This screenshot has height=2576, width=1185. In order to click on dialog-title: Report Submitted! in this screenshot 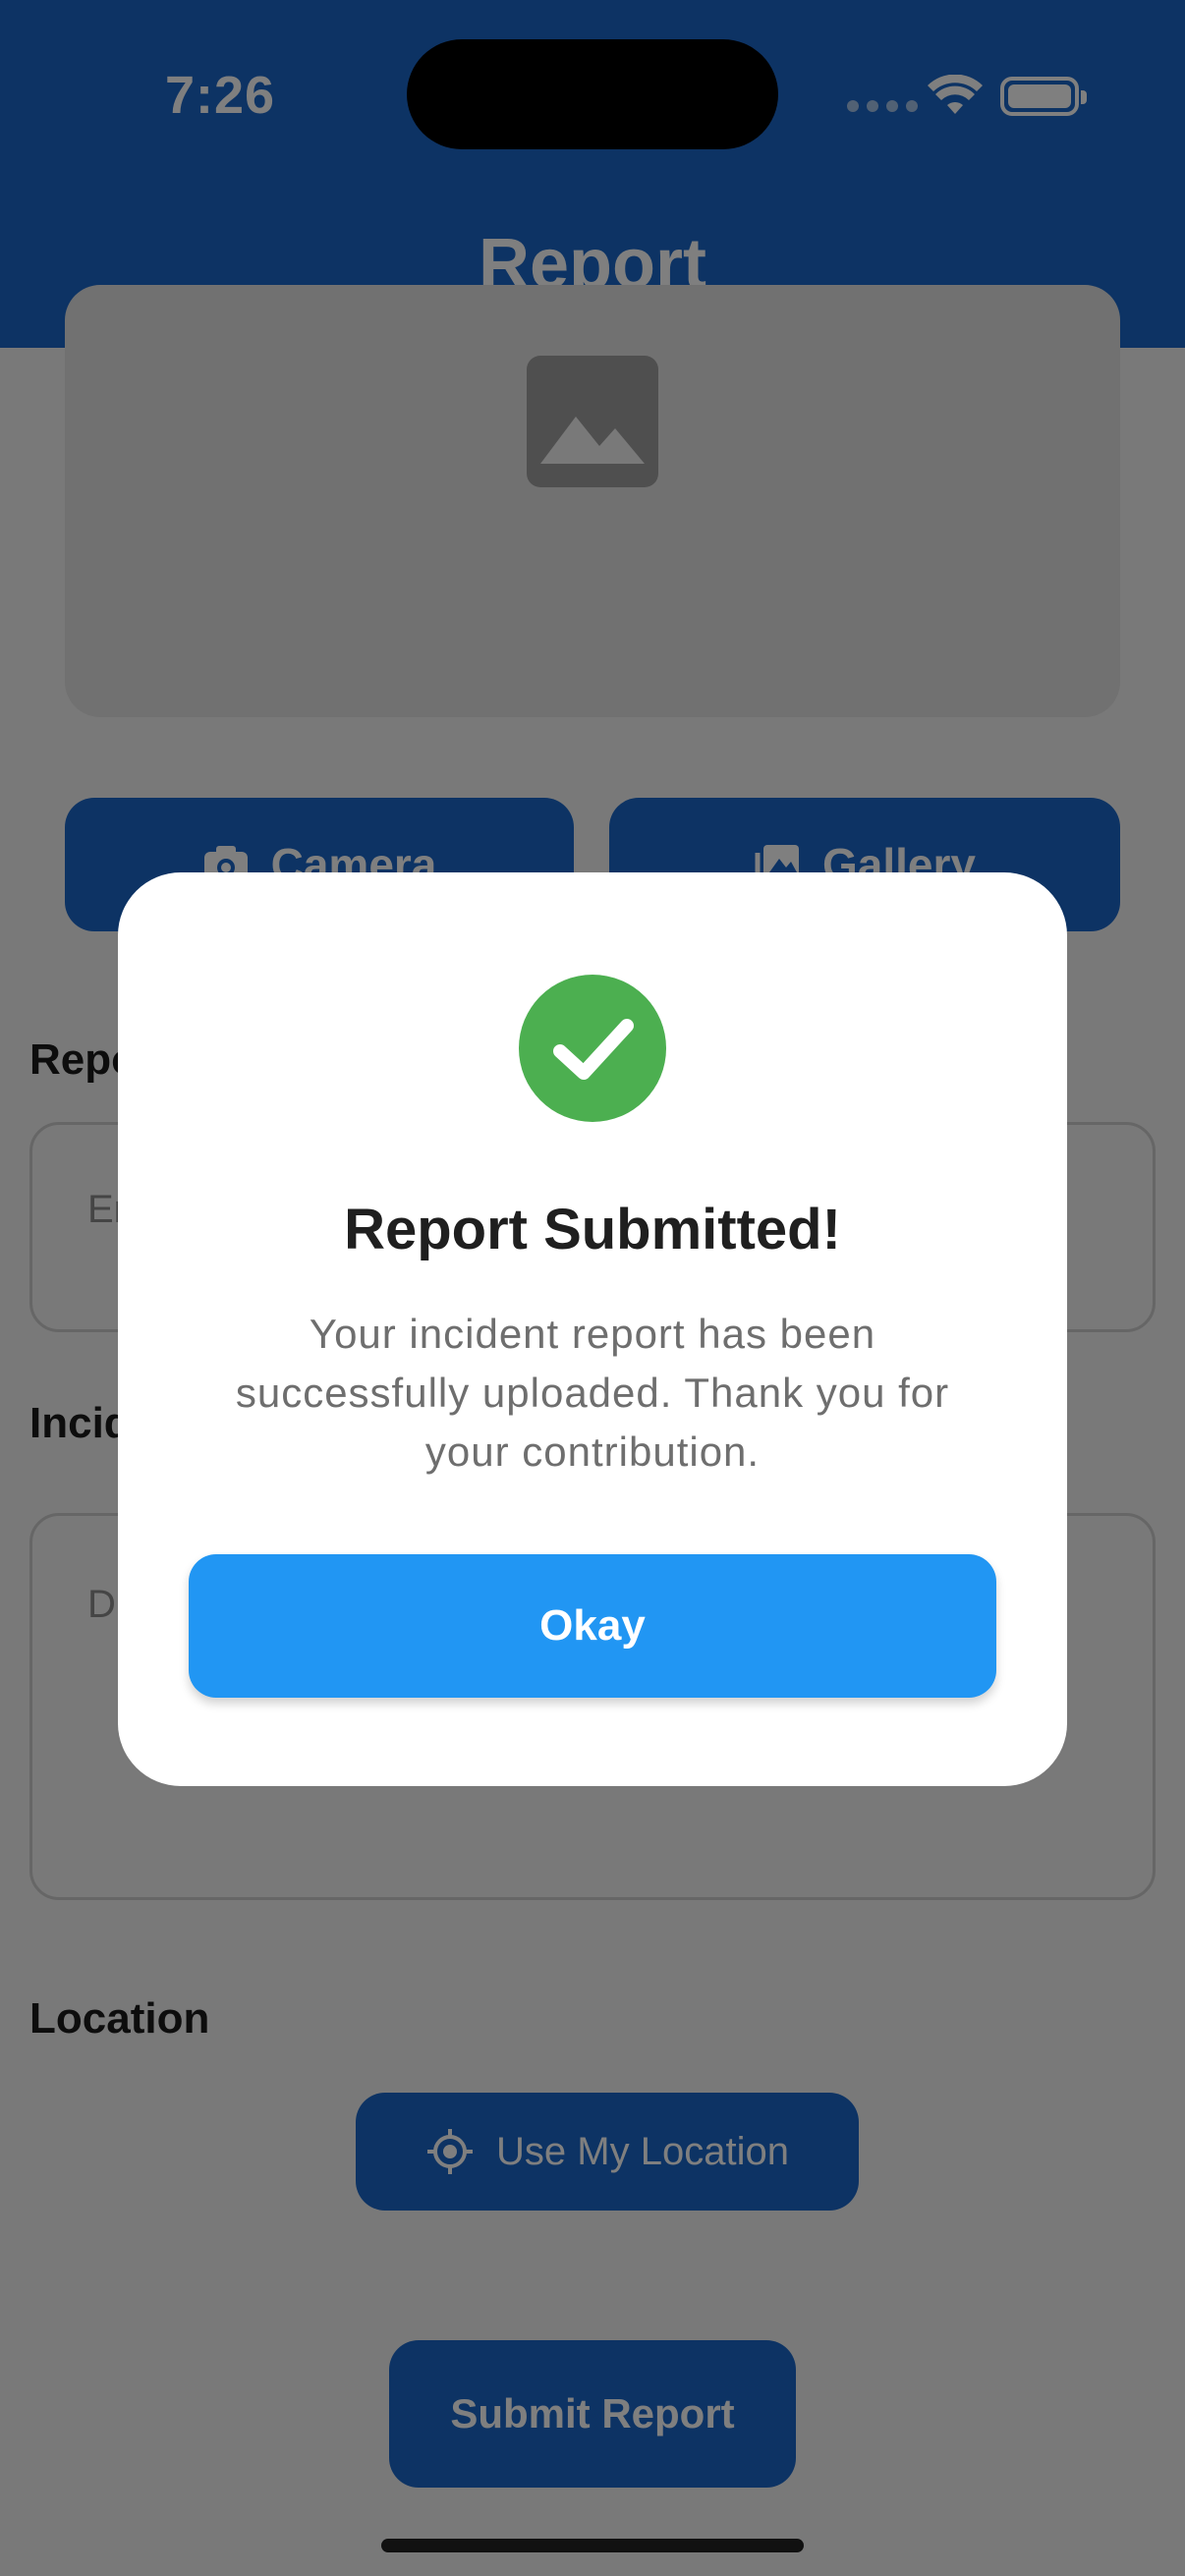, I will do `click(592, 1229)`.